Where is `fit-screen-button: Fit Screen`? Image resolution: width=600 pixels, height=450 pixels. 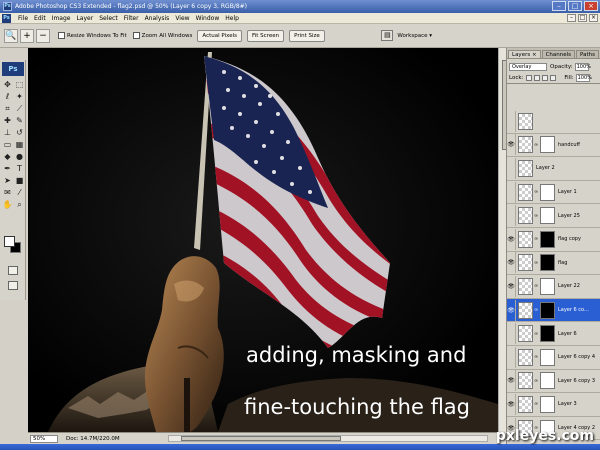 fit-screen-button: Fit Screen is located at coordinates (265, 35).